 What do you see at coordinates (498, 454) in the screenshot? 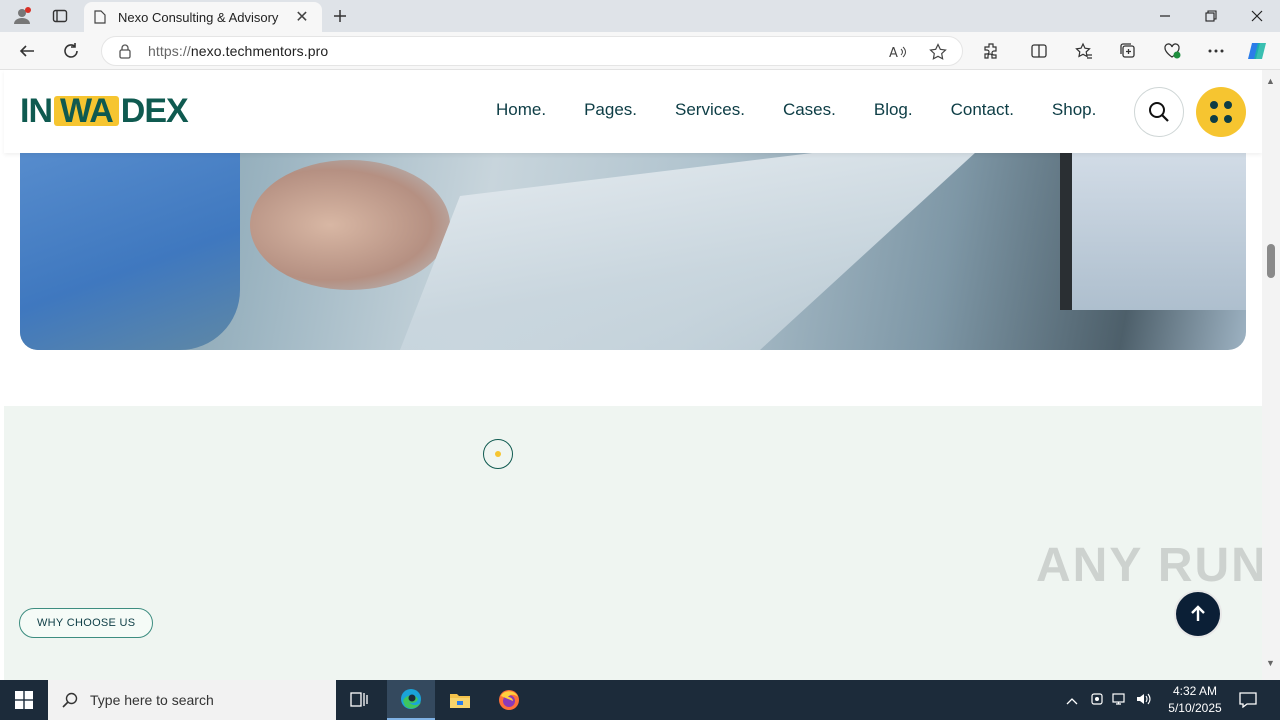
I see `loading-spinner-icon` at bounding box center [498, 454].